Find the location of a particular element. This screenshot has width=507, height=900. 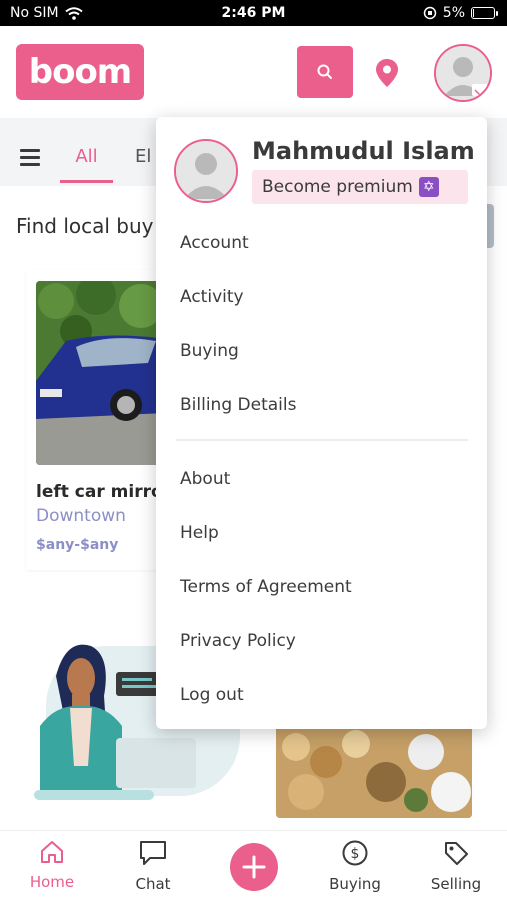

menu-item-buying: Buying is located at coordinates (209, 351).